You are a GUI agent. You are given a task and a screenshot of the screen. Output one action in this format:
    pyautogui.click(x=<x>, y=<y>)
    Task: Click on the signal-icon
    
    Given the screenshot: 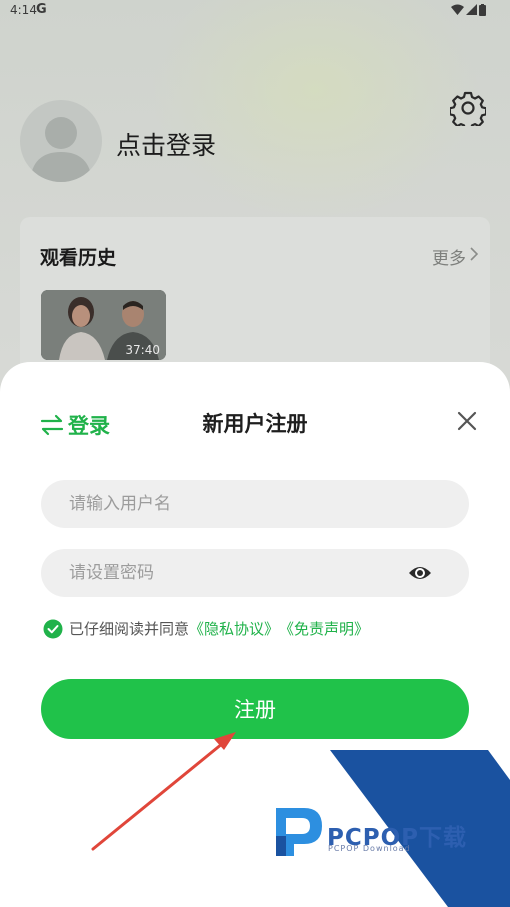 What is the action you would take?
    pyautogui.click(x=471, y=9)
    